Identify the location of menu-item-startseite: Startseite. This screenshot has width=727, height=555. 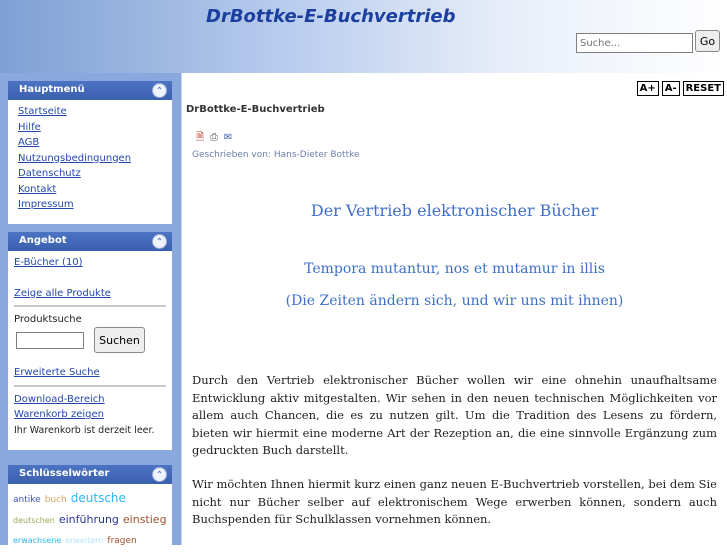
(95, 112).